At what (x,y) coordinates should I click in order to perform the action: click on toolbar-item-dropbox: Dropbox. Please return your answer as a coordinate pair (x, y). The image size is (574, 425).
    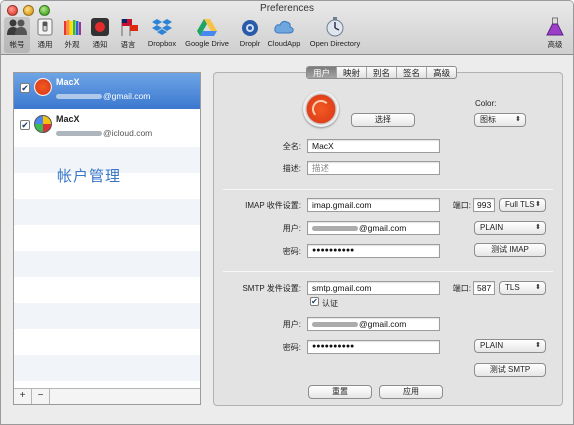
    Looking at the image, I should click on (162, 35).